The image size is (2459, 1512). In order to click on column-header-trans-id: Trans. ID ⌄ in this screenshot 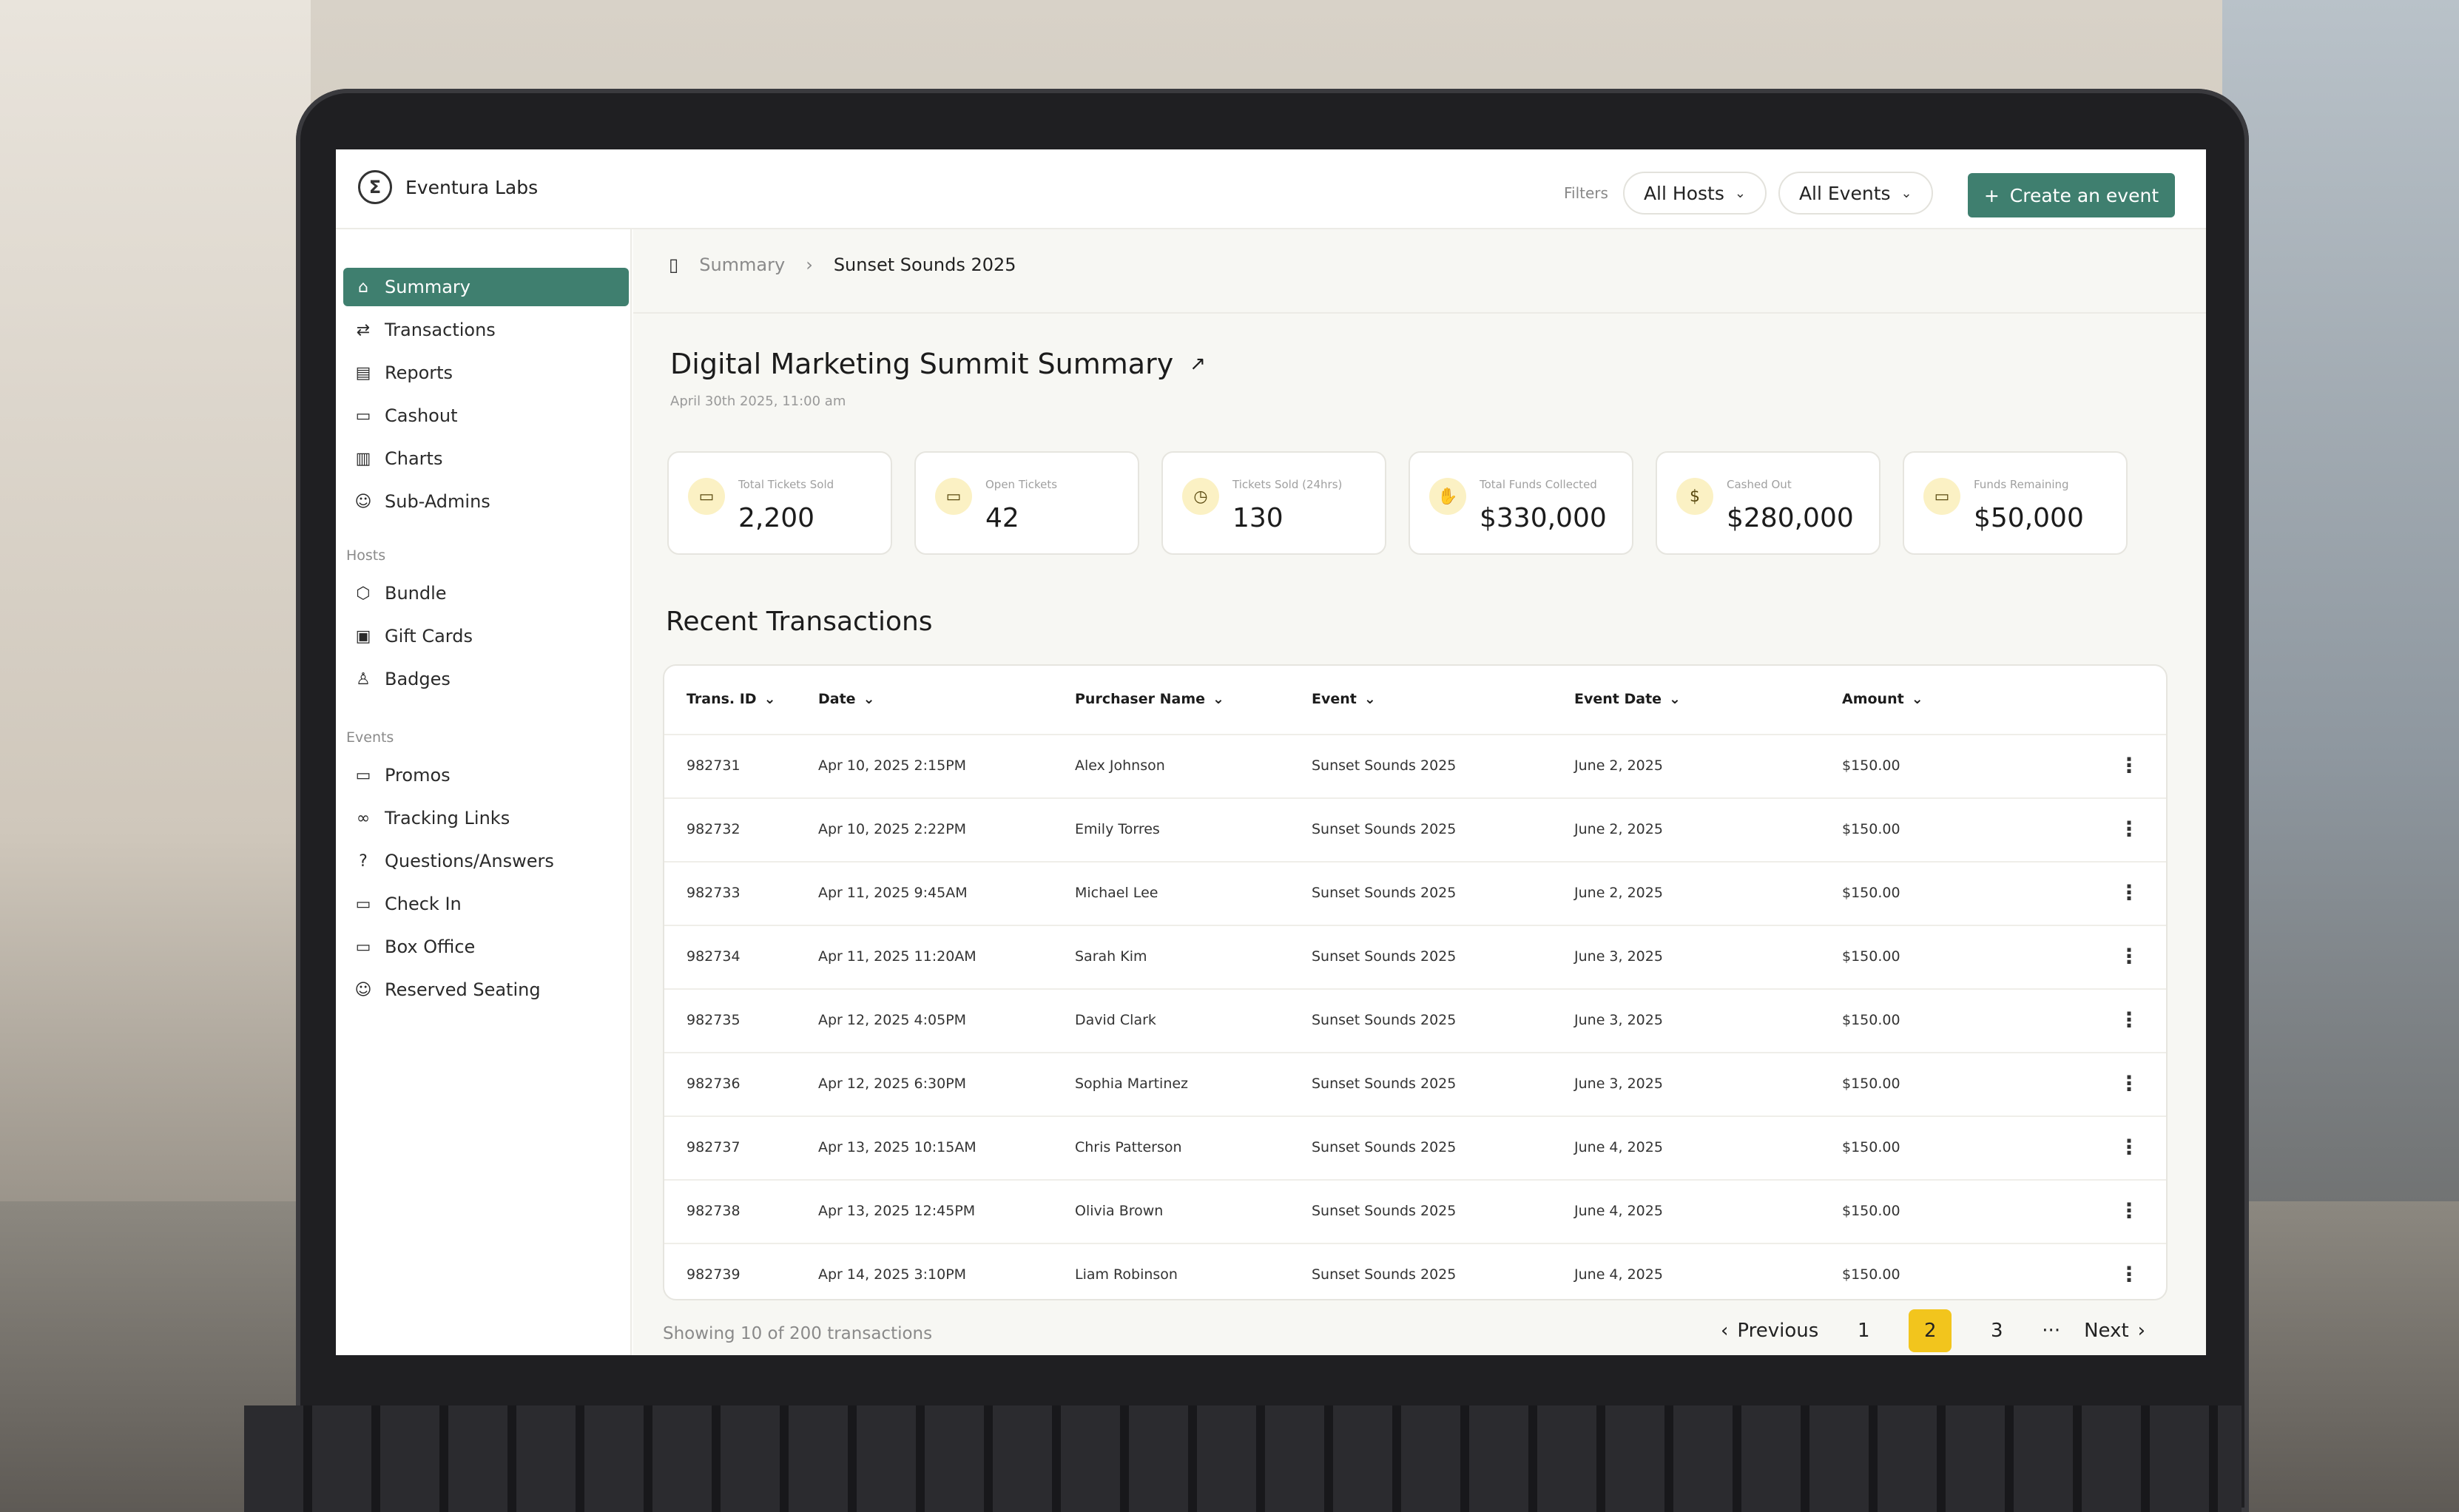, I will do `click(731, 699)`.